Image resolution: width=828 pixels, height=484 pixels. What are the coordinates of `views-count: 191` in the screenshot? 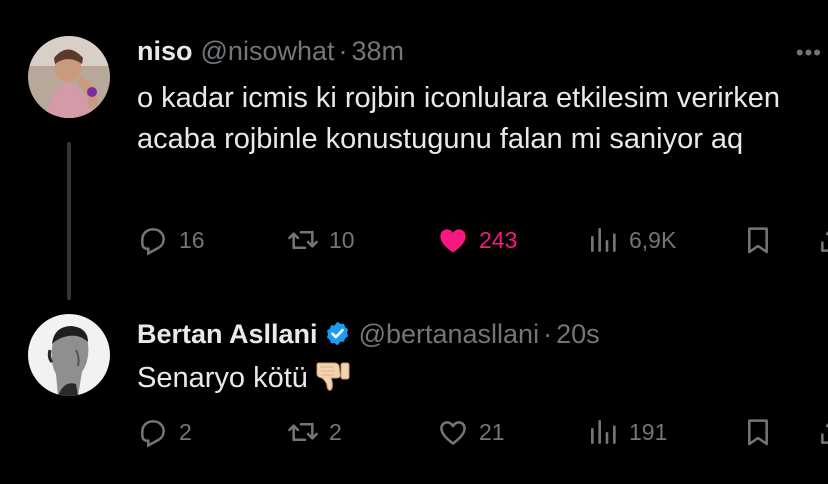 It's located at (648, 431).